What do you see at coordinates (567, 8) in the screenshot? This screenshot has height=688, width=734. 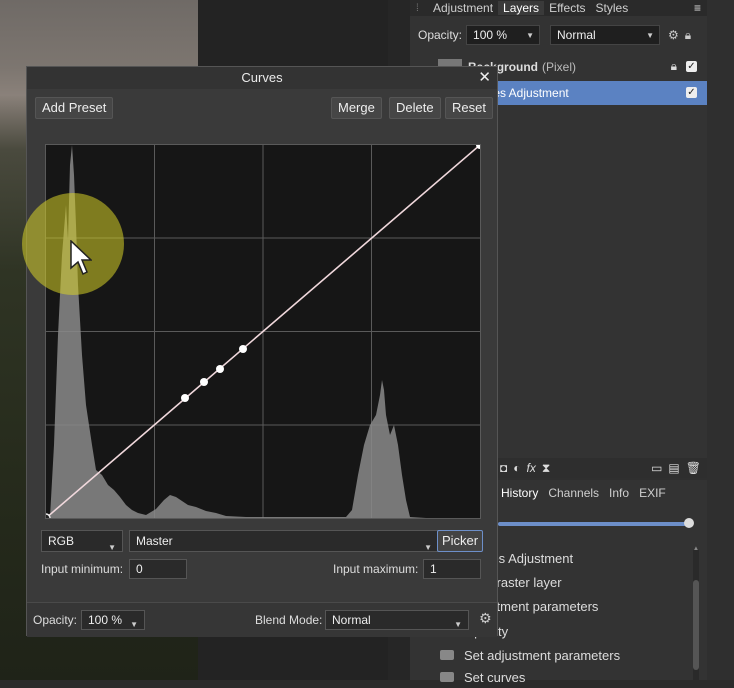 I see `tab-effects: Effects` at bounding box center [567, 8].